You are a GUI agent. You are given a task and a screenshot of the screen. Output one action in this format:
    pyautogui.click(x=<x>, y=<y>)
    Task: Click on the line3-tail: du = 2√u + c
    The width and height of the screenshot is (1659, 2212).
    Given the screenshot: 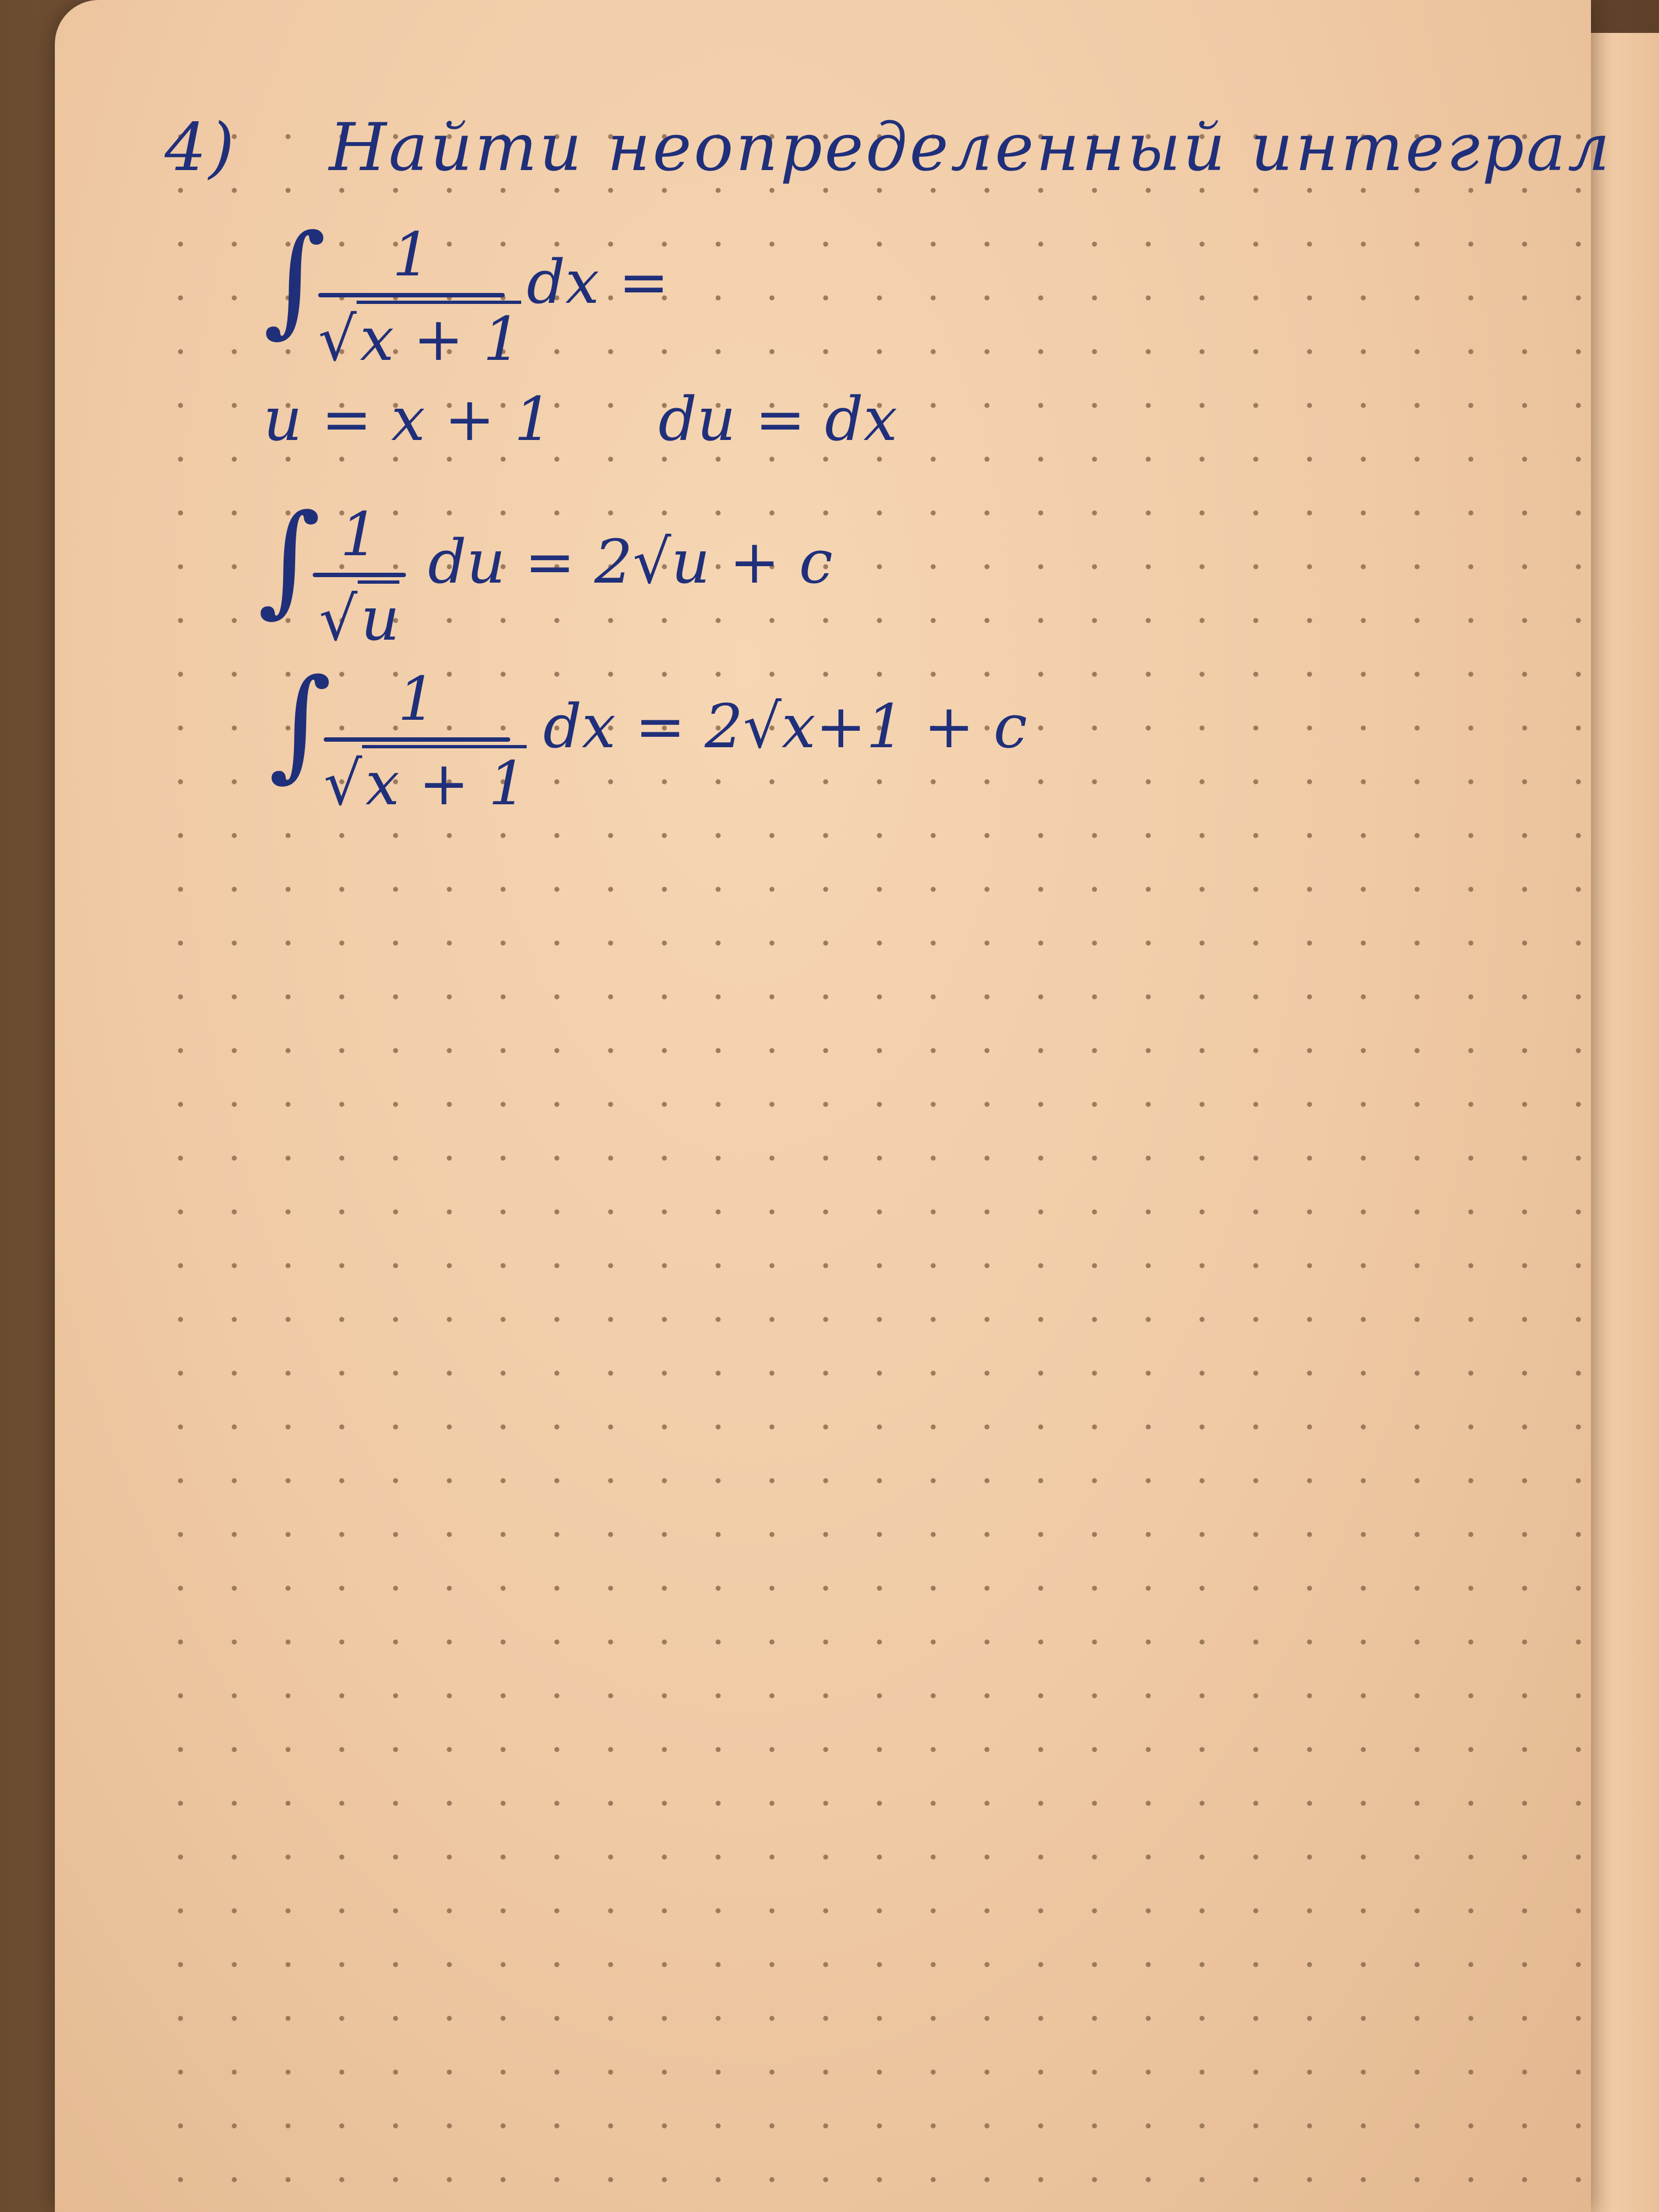 What is the action you would take?
    pyautogui.click(x=630, y=562)
    